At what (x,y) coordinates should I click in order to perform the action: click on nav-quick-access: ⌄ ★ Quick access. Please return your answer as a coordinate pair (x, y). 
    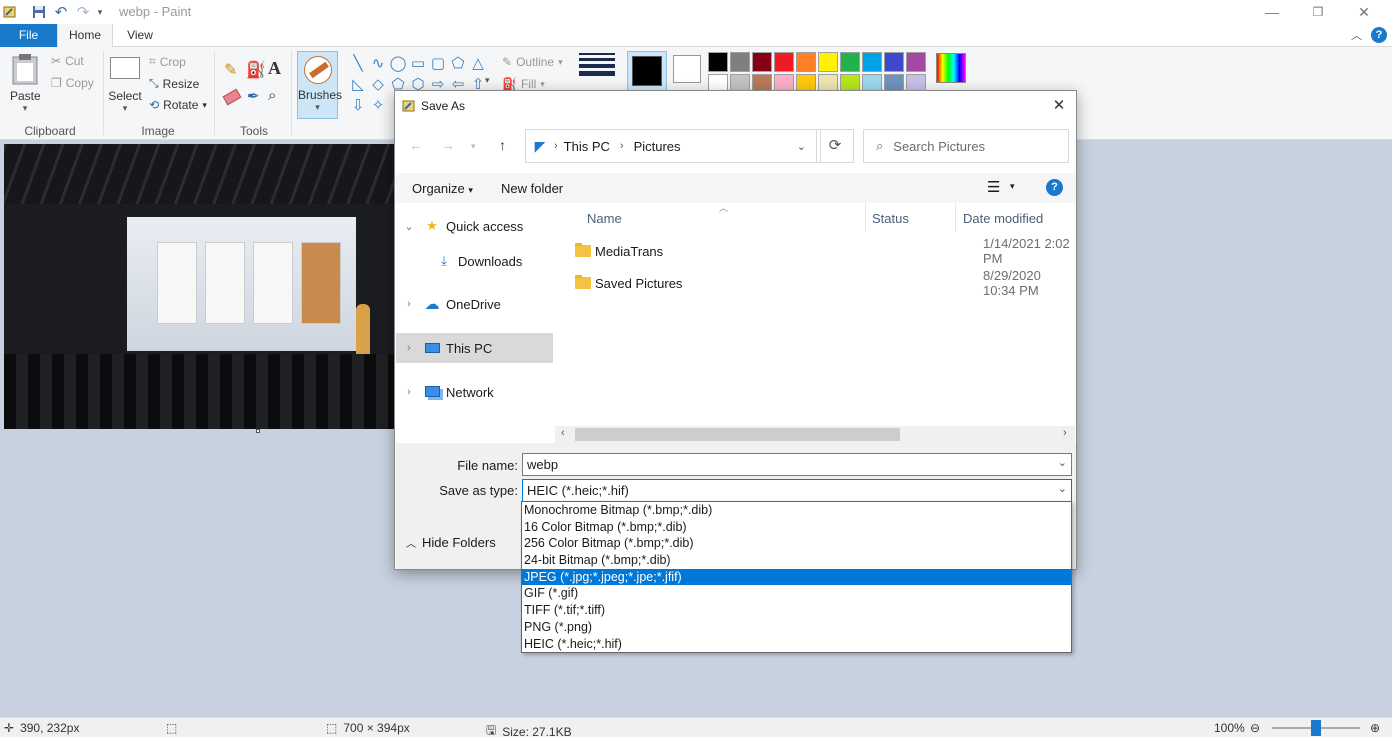
    Looking at the image, I should click on (474, 226).